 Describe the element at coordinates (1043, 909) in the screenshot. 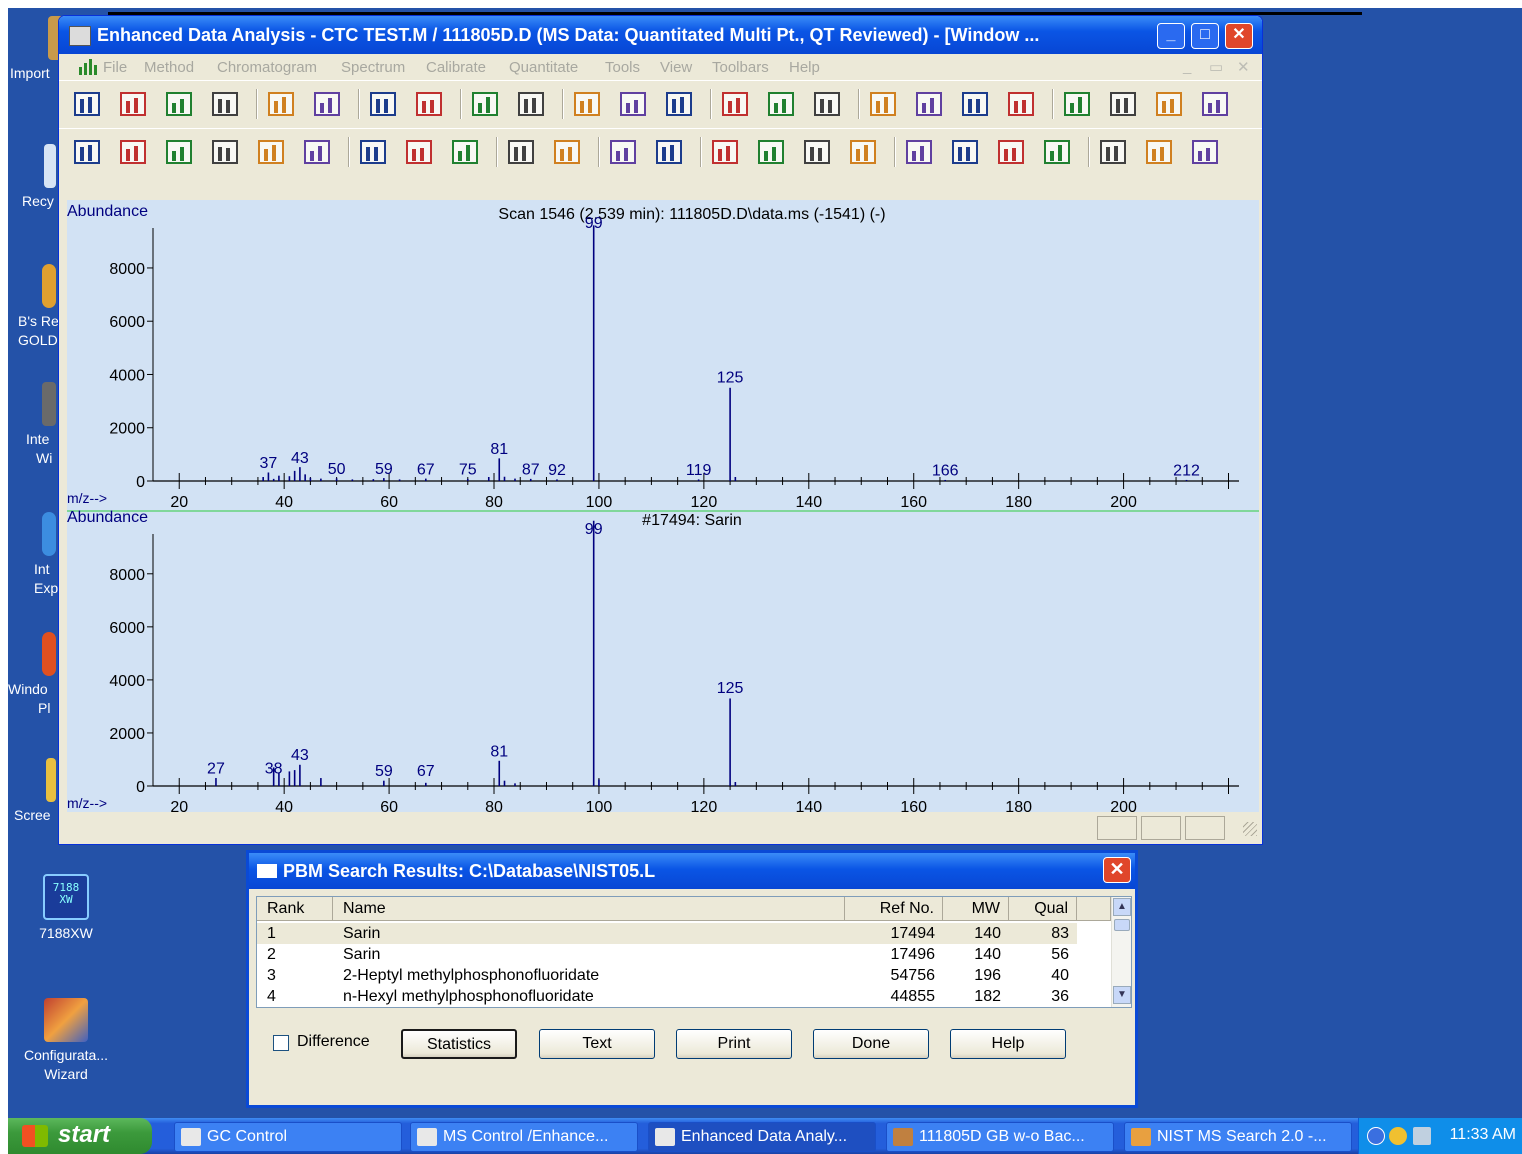

I see `column-header-qual: Qual` at that location.